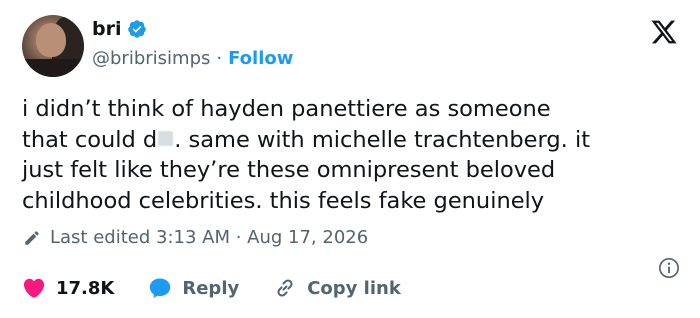 The height and width of the screenshot is (318, 700). I want to click on avatar, so click(53, 46).